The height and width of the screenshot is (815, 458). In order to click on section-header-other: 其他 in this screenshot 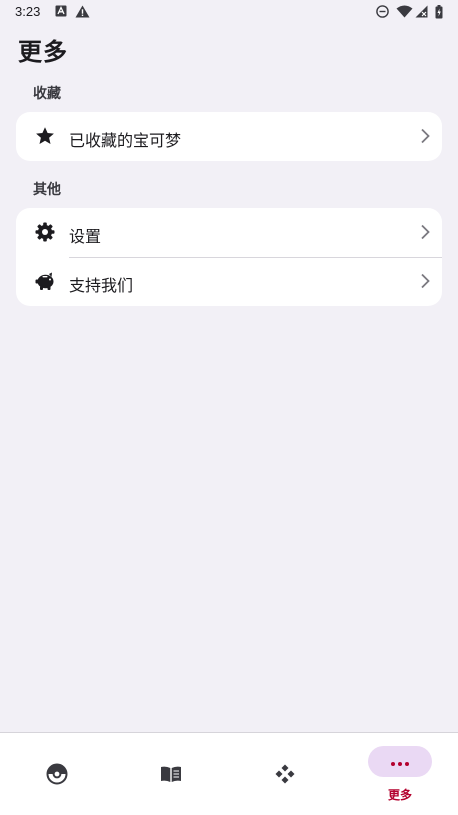, I will do `click(47, 190)`.